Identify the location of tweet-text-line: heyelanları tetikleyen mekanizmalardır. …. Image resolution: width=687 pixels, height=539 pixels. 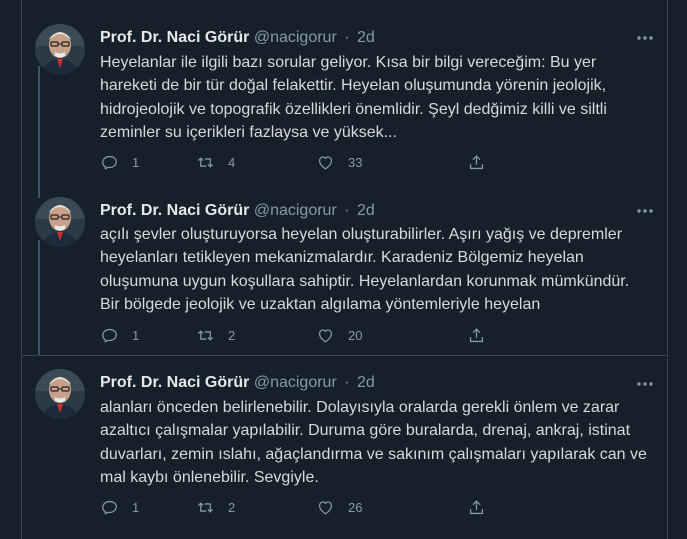
(342, 258).